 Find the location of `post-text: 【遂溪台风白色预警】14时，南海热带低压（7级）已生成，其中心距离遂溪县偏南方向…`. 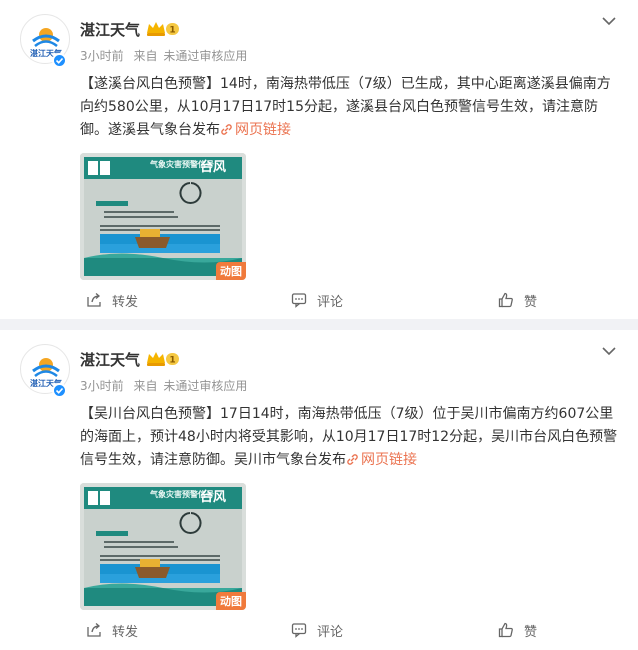

post-text: 【遂溪台风白色预警】14时，南海热带低压（7级）已生成，其中心距离遂溪县偏南方向… is located at coordinates (350, 107).